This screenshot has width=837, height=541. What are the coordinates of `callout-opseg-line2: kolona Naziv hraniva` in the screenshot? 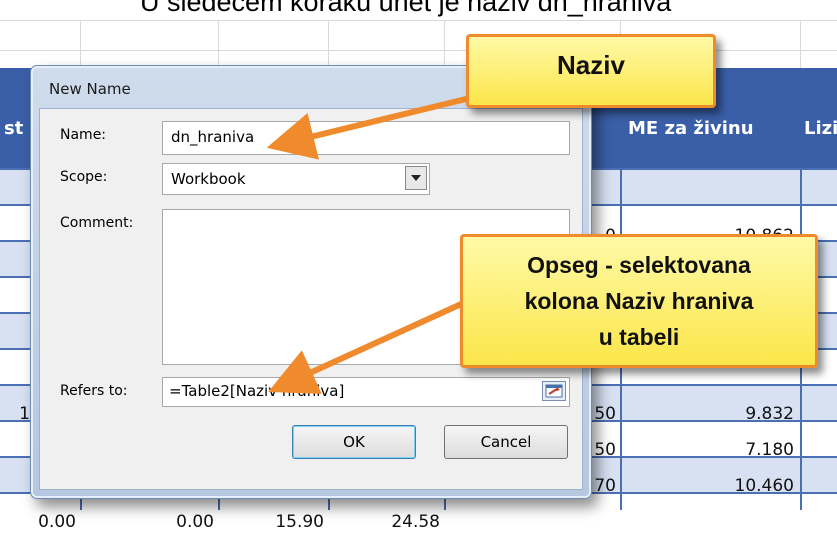 It's located at (639, 301).